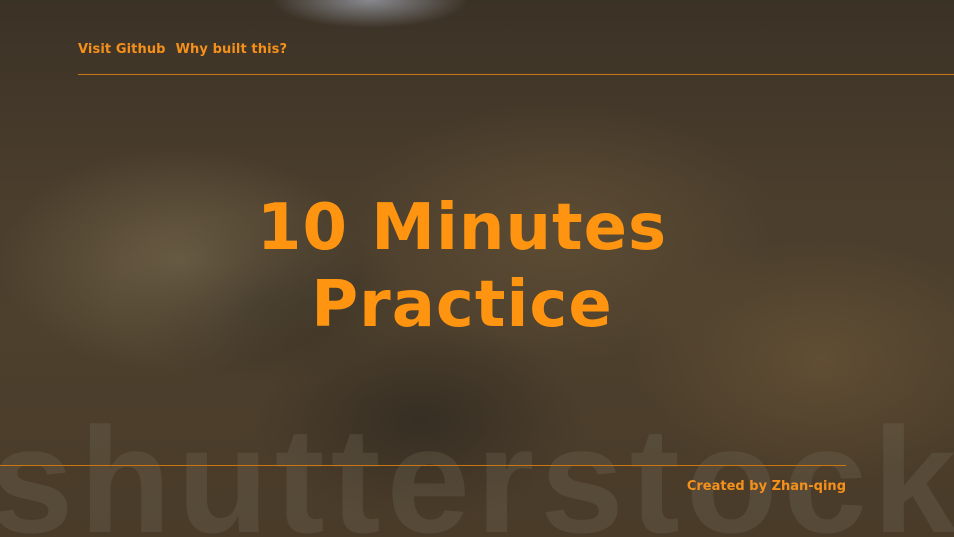  Describe the element at coordinates (423, 465) in the screenshot. I see `bottom-divider` at that location.